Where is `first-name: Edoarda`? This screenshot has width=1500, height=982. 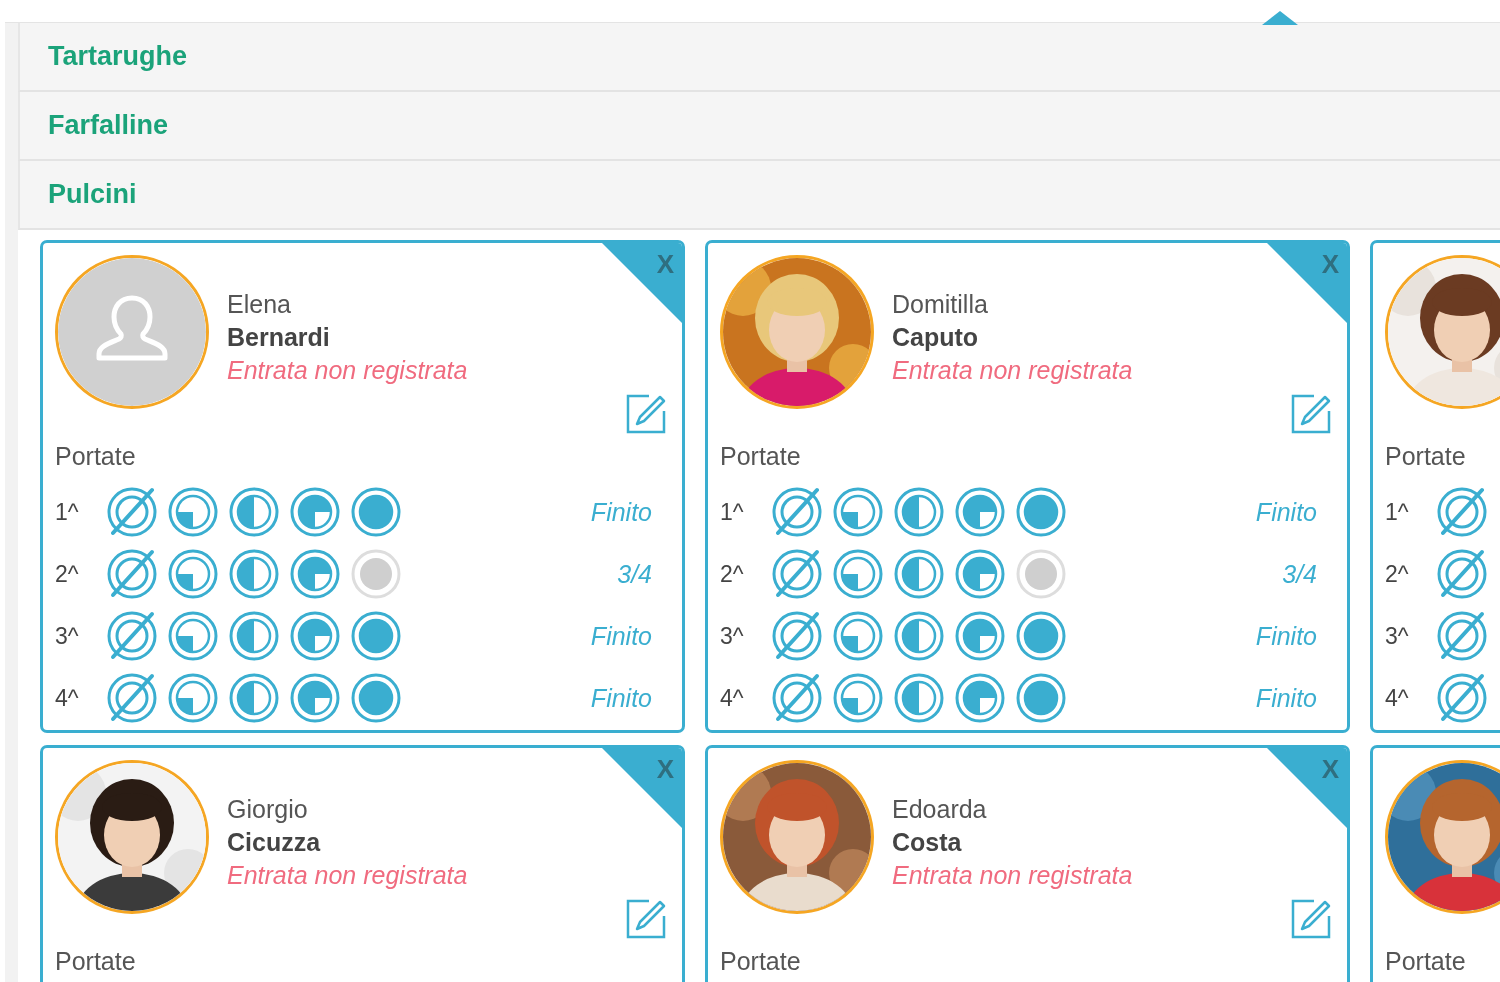
first-name: Edoarda is located at coordinates (940, 809).